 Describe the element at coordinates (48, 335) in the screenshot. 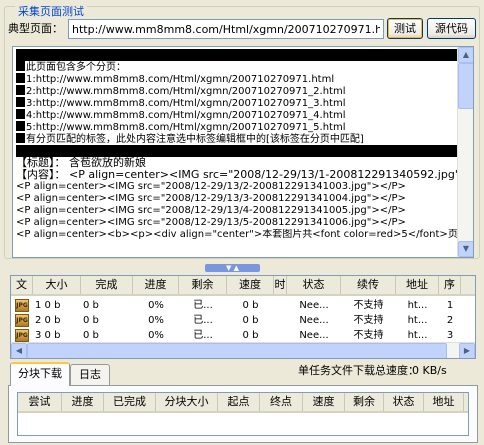

I see `table-cell: 3 0 b` at that location.